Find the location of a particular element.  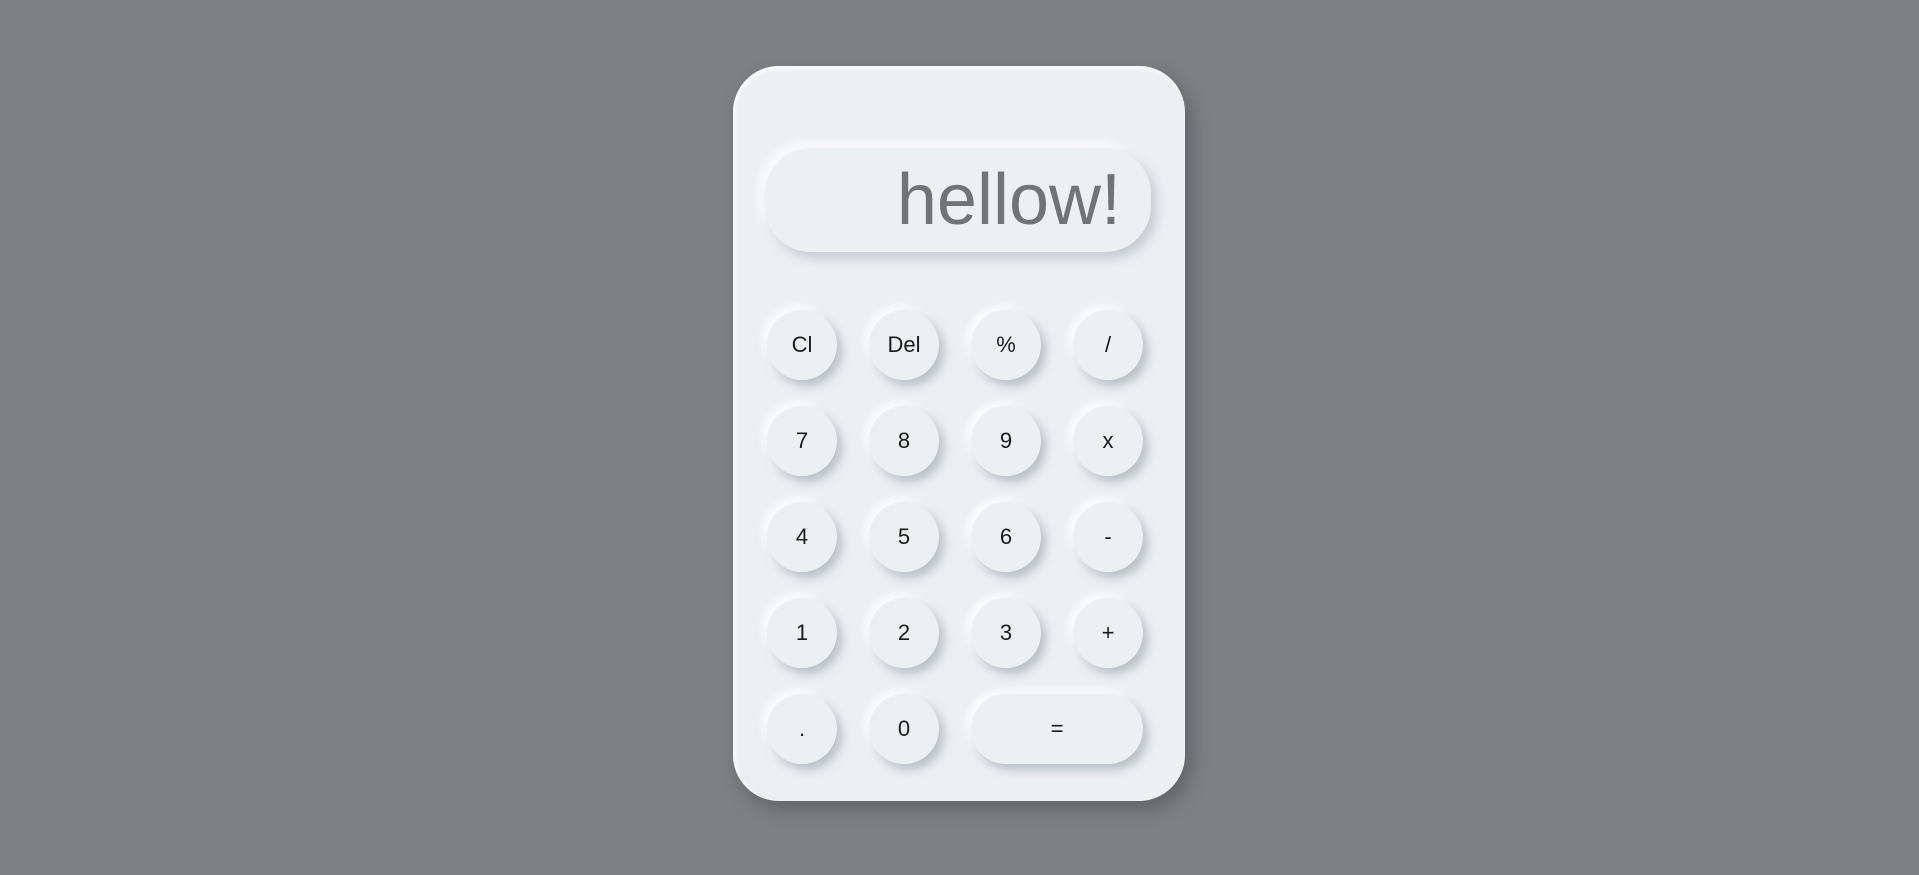

digit-8-button: 8 is located at coordinates (904, 441).